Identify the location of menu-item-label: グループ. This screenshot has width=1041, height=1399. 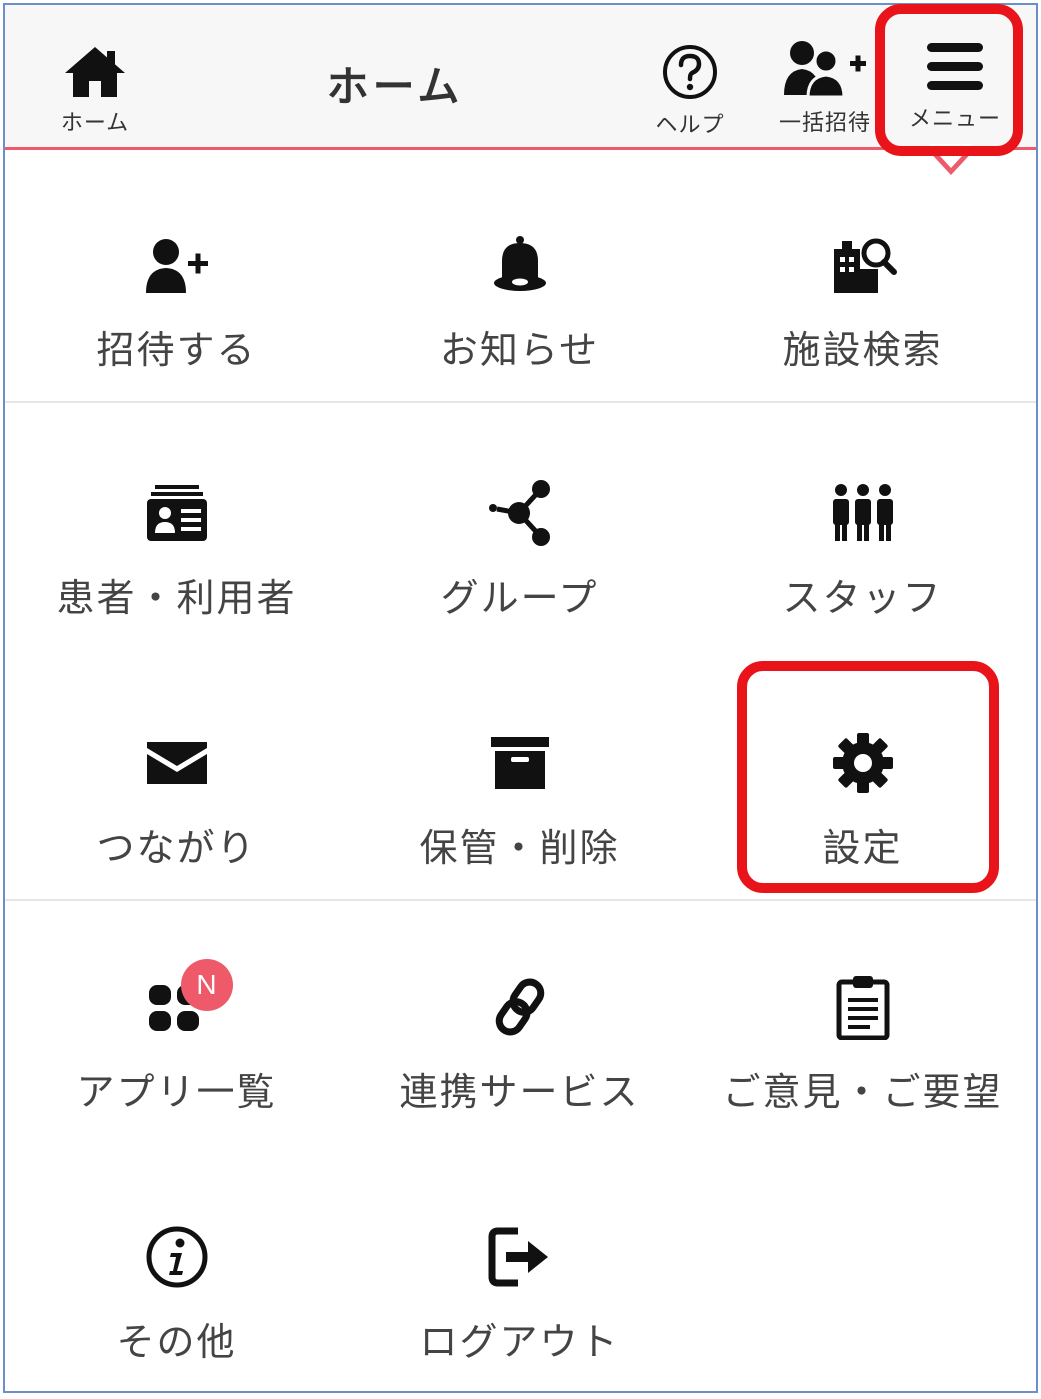
(519, 598).